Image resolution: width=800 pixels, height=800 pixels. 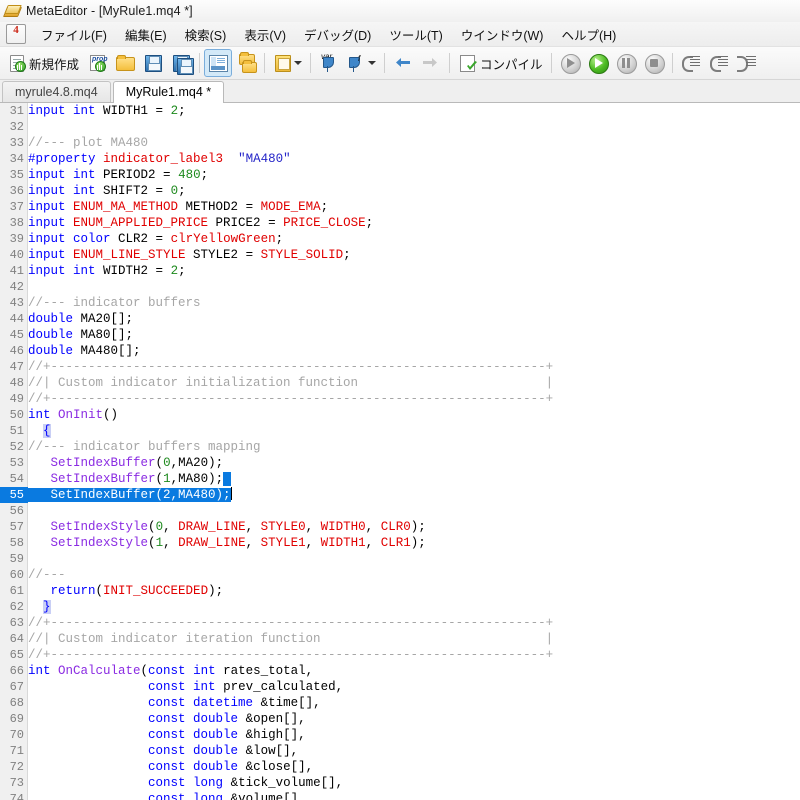 I want to click on code-line: 44 double MA20[];, so click(x=400, y=319).